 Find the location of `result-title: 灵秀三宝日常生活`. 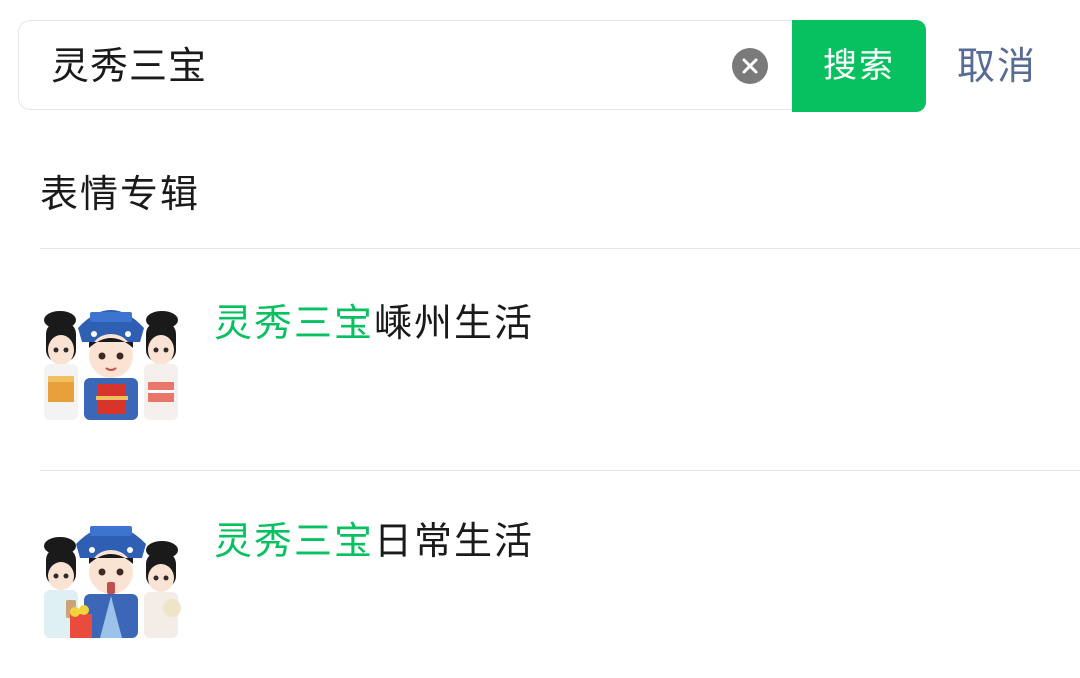

result-title: 灵秀三宝日常生活 is located at coordinates (374, 541).